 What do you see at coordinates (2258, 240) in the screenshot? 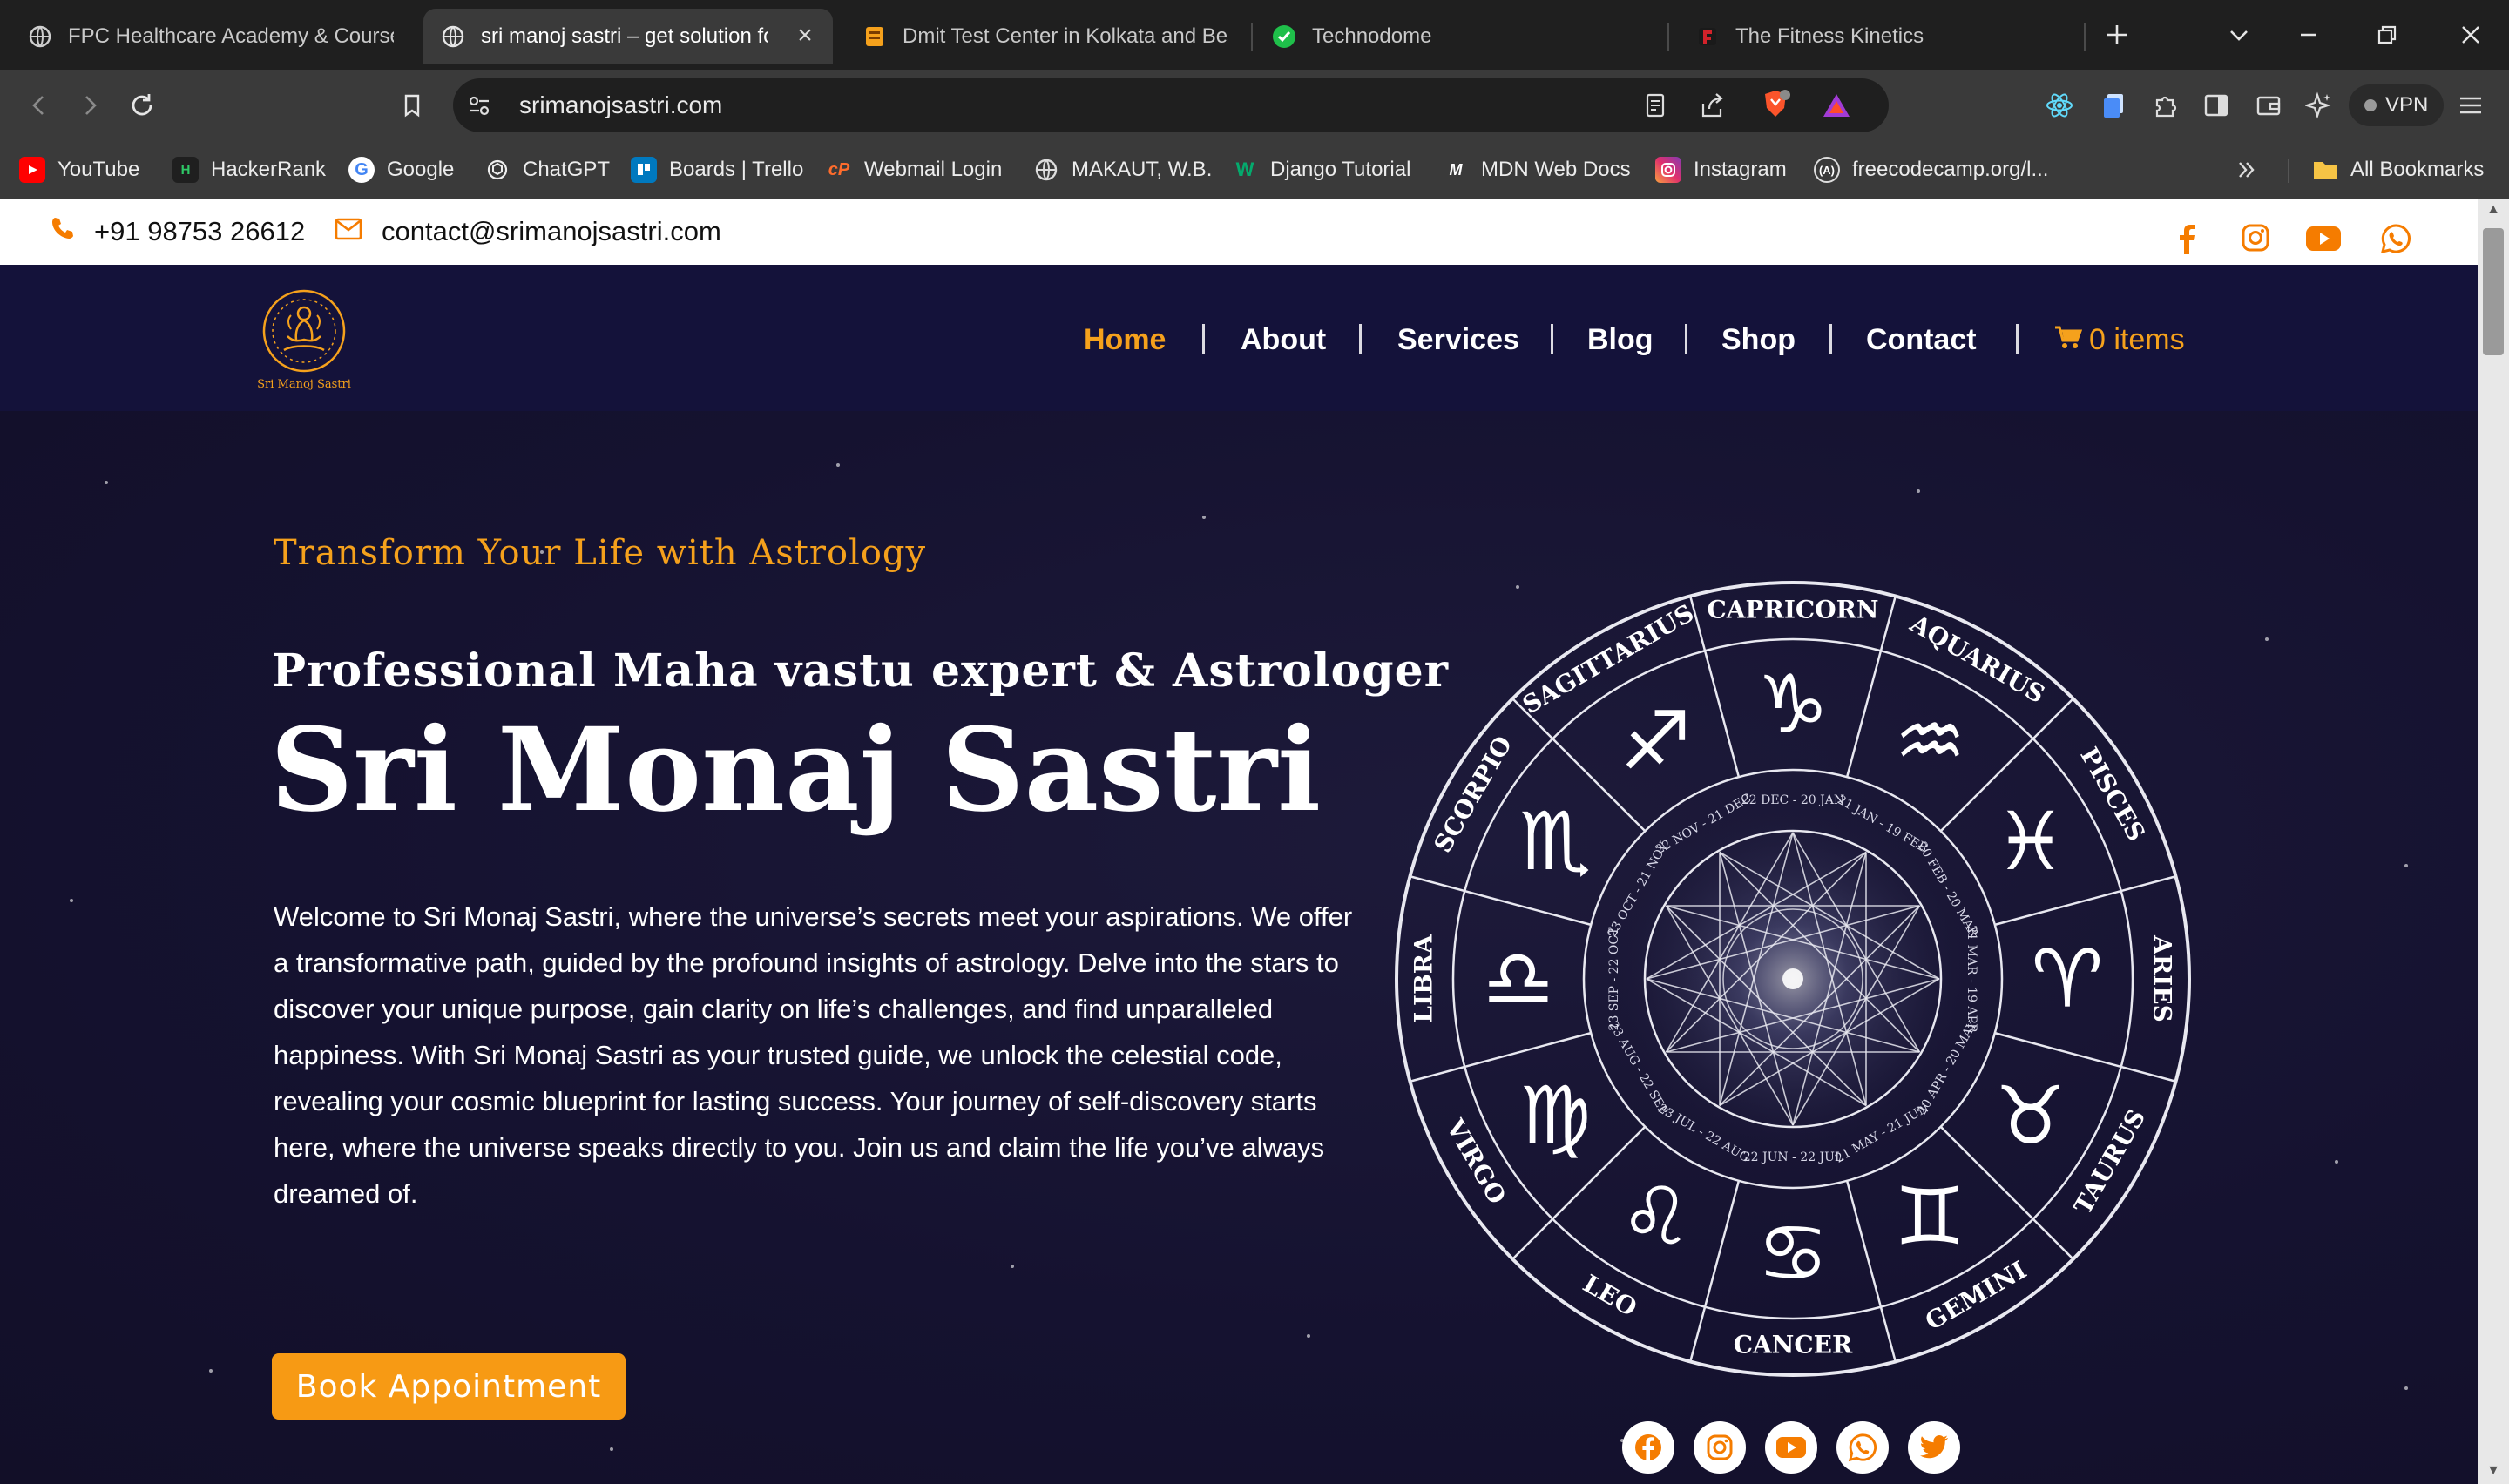
I see `instagram-icon` at bounding box center [2258, 240].